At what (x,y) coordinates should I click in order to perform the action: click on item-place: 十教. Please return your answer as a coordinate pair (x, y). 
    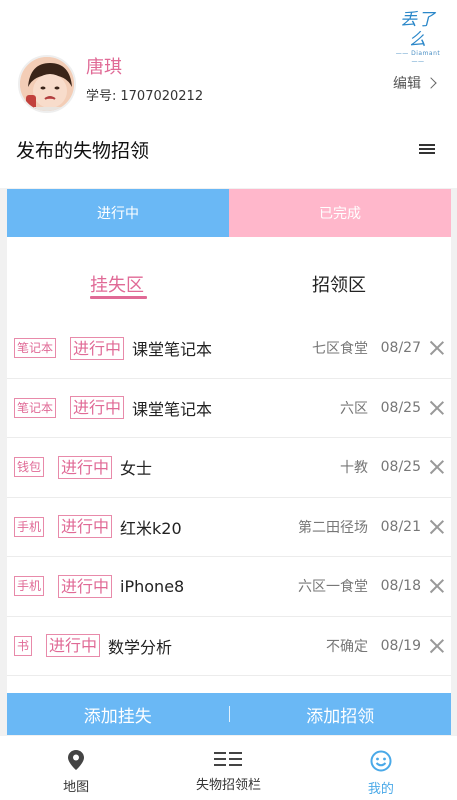
    Looking at the image, I should click on (354, 468).